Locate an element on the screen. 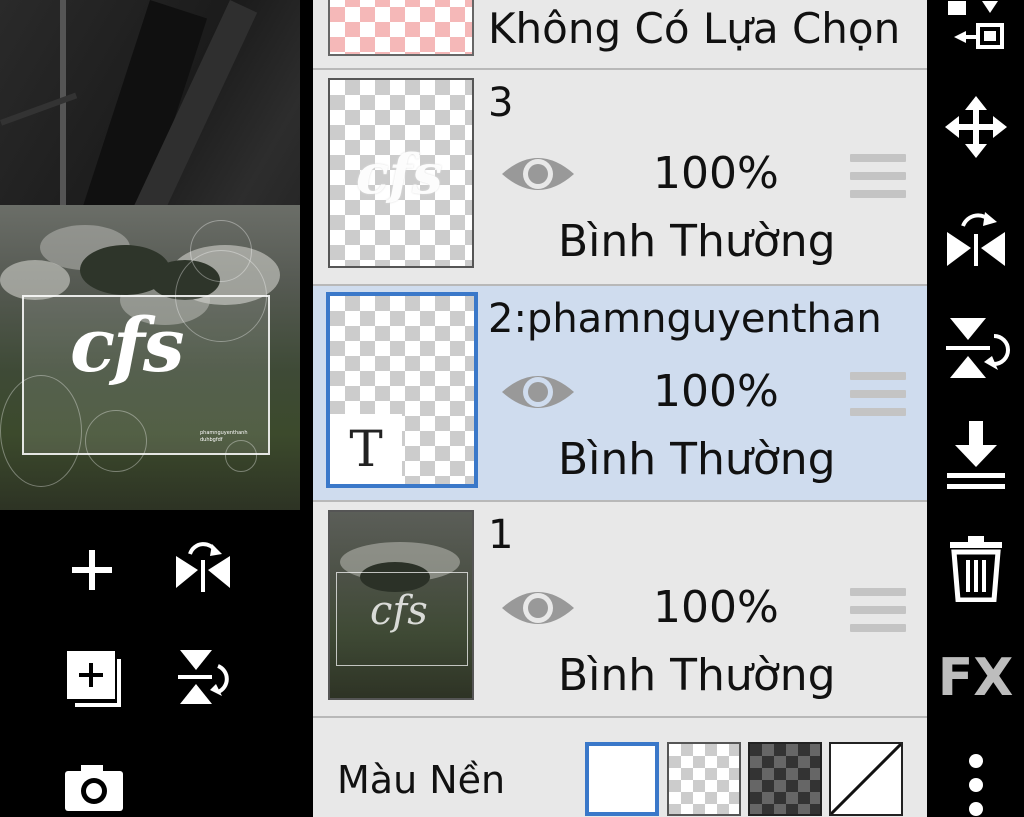 The height and width of the screenshot is (817, 1024). more-icon is located at coordinates (975, 784).